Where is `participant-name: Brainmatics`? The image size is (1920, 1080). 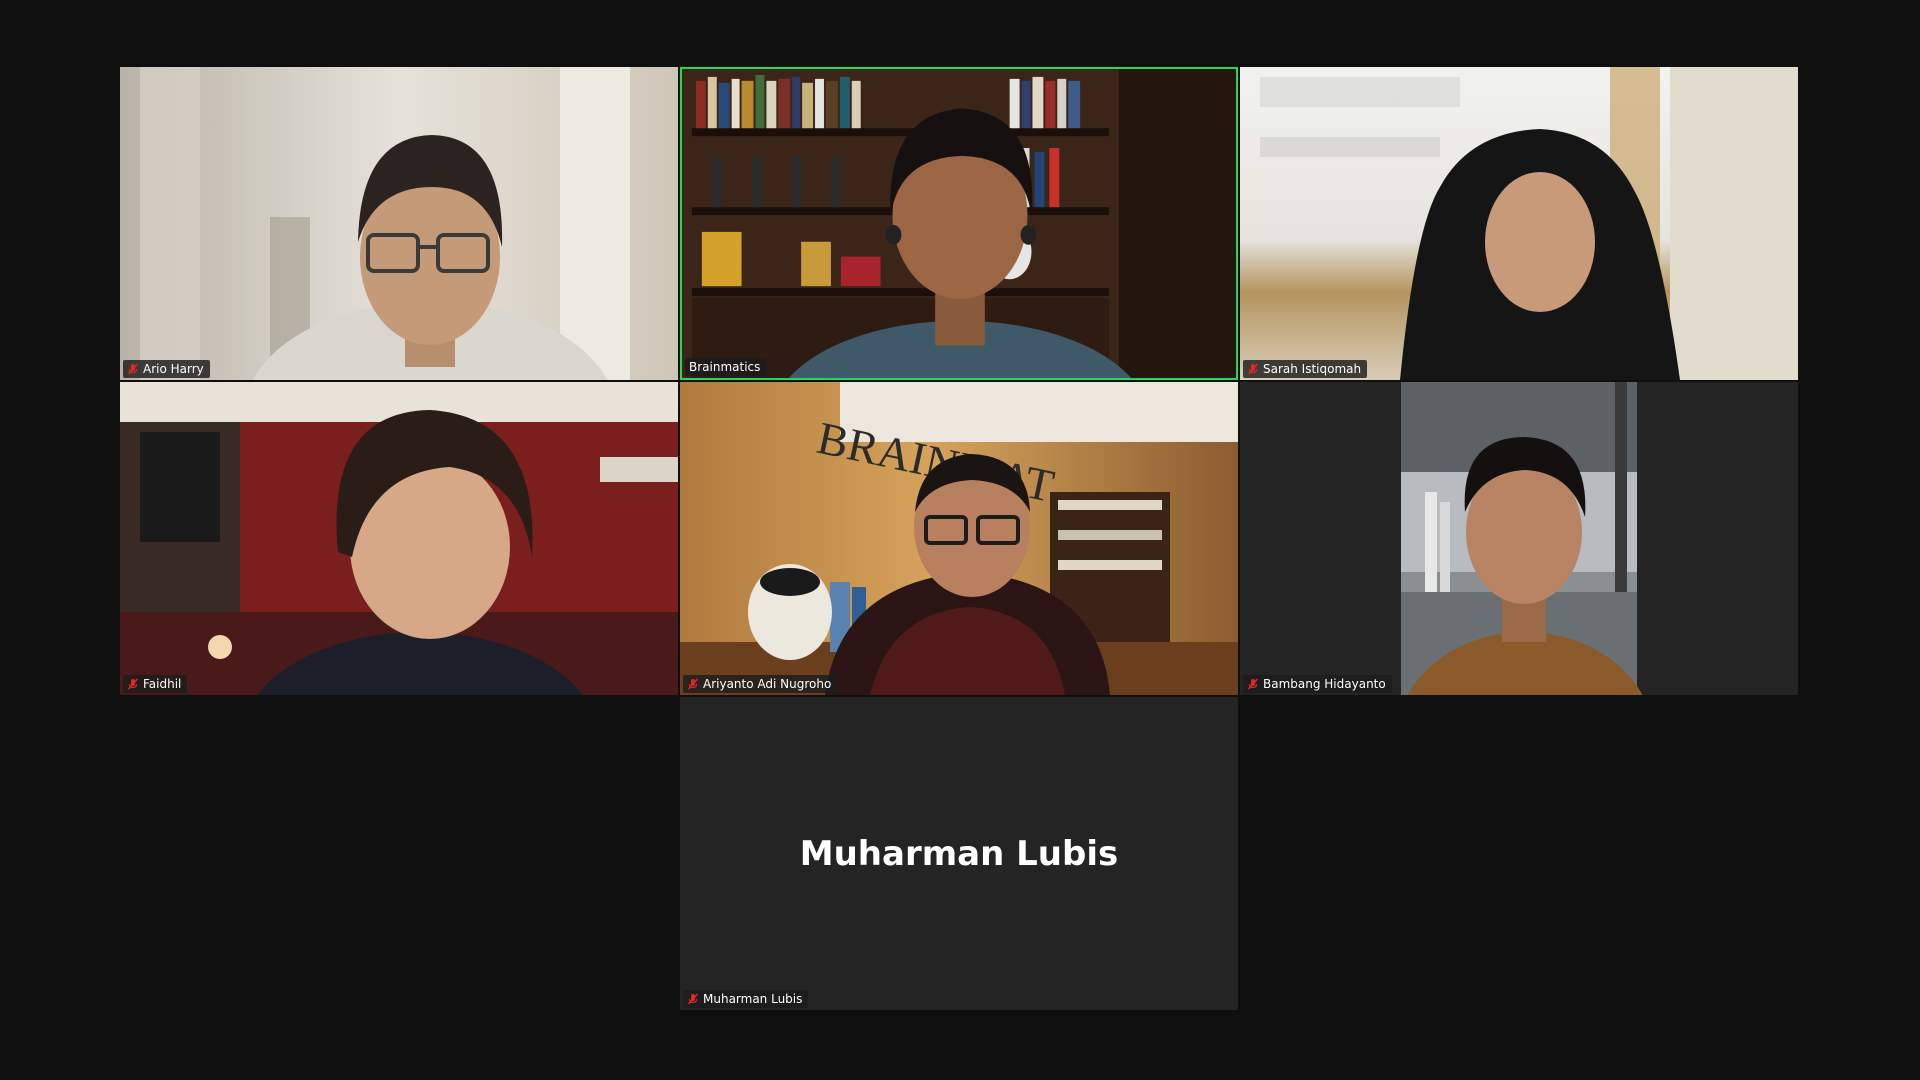
participant-name: Brainmatics is located at coordinates (725, 367).